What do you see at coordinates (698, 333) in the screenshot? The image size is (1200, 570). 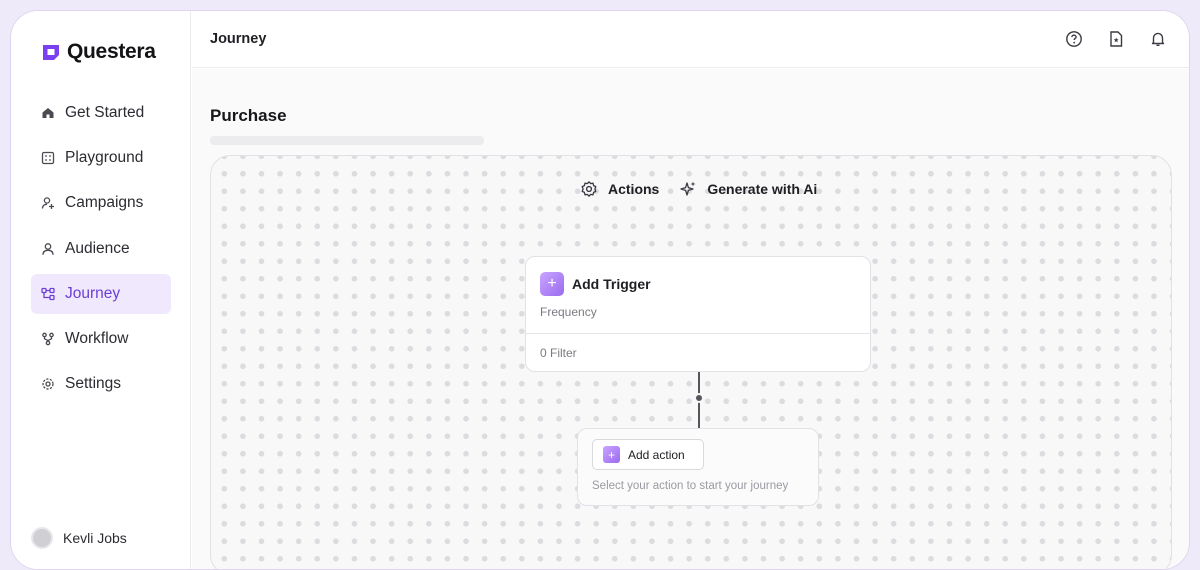 I see `divider` at bounding box center [698, 333].